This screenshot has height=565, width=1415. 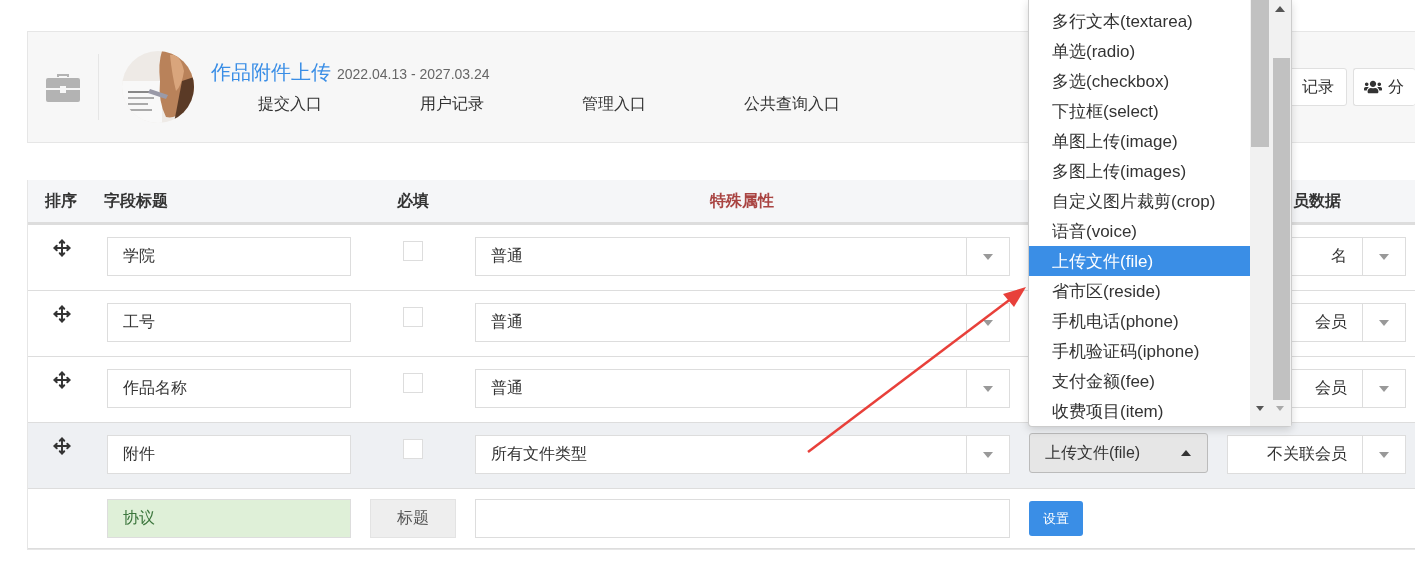 I want to click on dropdown-option: 单图上传(image), so click(x=1139, y=141).